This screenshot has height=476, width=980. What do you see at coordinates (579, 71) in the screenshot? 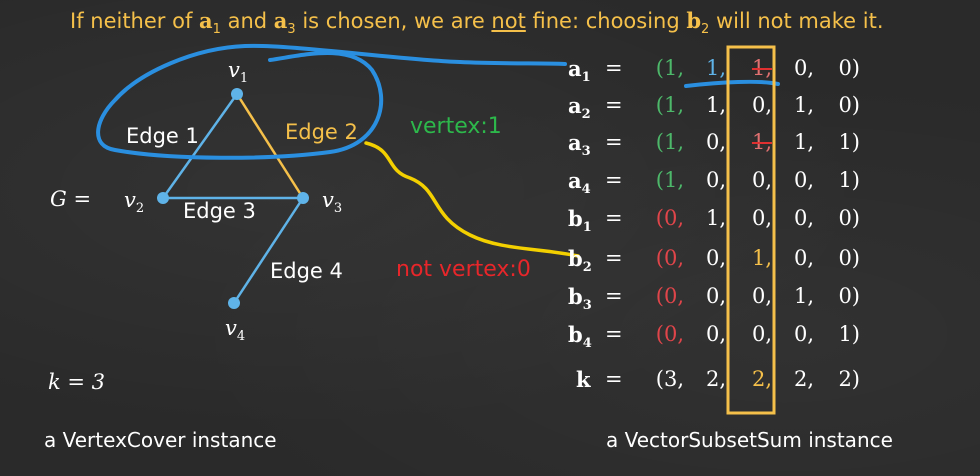
I see `vector-name: a1` at bounding box center [579, 71].